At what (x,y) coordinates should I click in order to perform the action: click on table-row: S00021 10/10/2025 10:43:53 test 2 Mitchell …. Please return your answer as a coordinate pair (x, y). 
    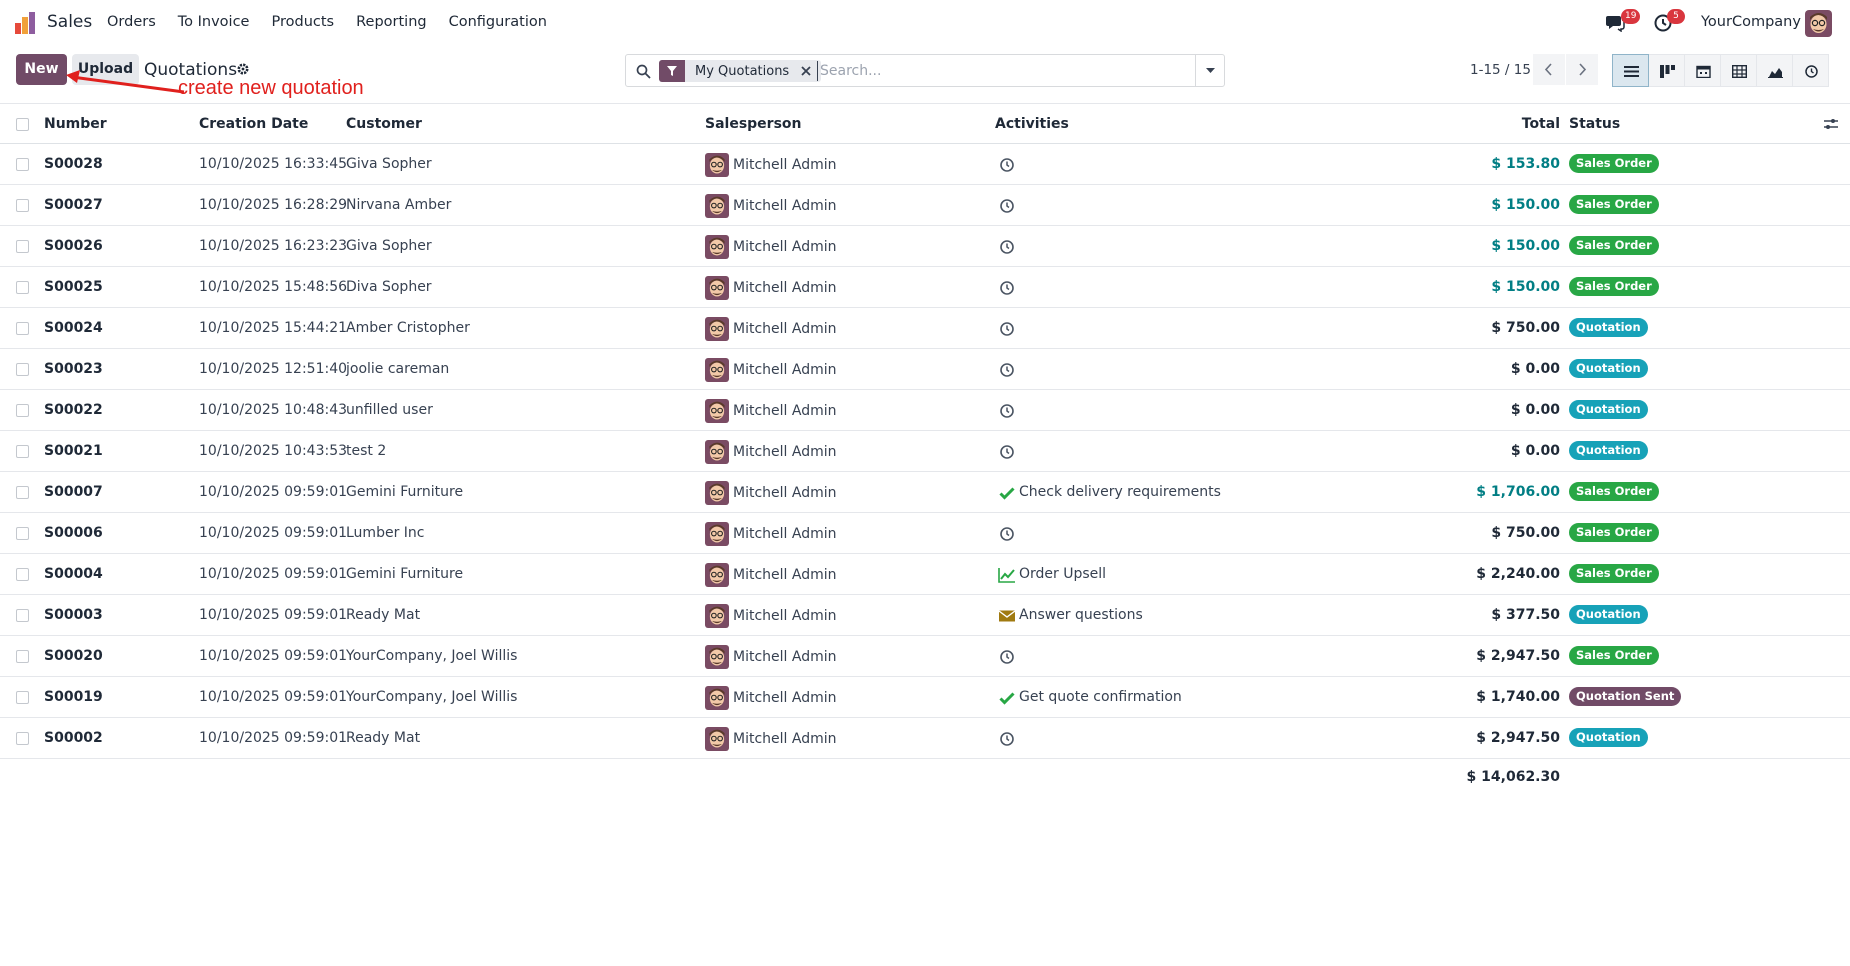
    Looking at the image, I should click on (925, 451).